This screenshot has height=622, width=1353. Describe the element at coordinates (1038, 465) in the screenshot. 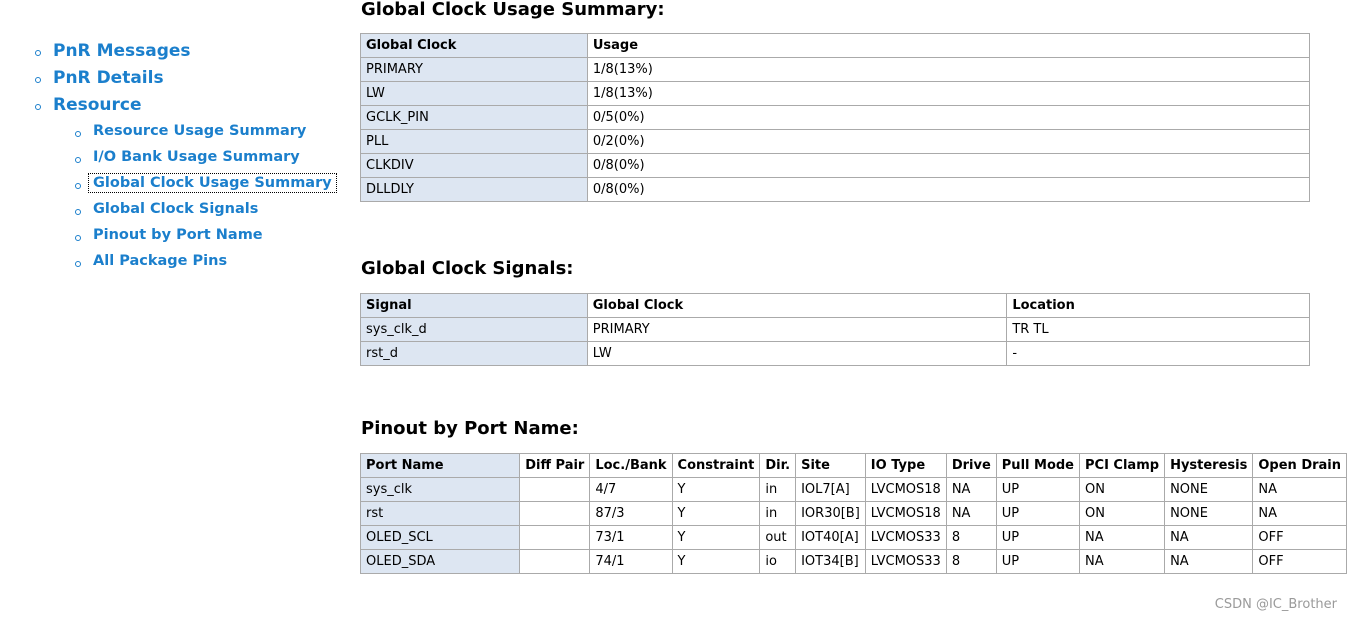

I see `column-header: Pull Mode` at that location.